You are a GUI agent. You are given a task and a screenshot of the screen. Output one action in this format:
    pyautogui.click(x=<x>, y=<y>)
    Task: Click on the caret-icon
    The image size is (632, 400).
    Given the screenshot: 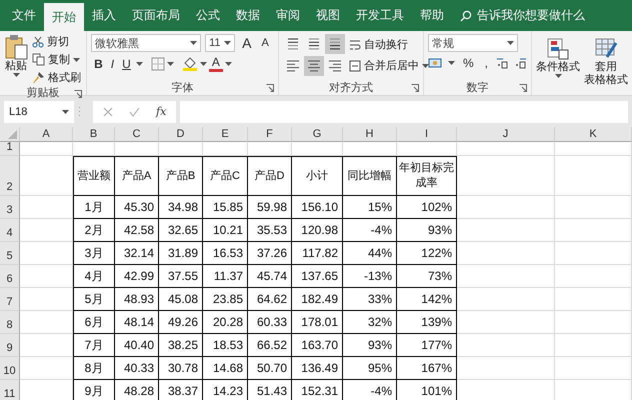 What is the action you would take?
    pyautogui.click(x=425, y=66)
    